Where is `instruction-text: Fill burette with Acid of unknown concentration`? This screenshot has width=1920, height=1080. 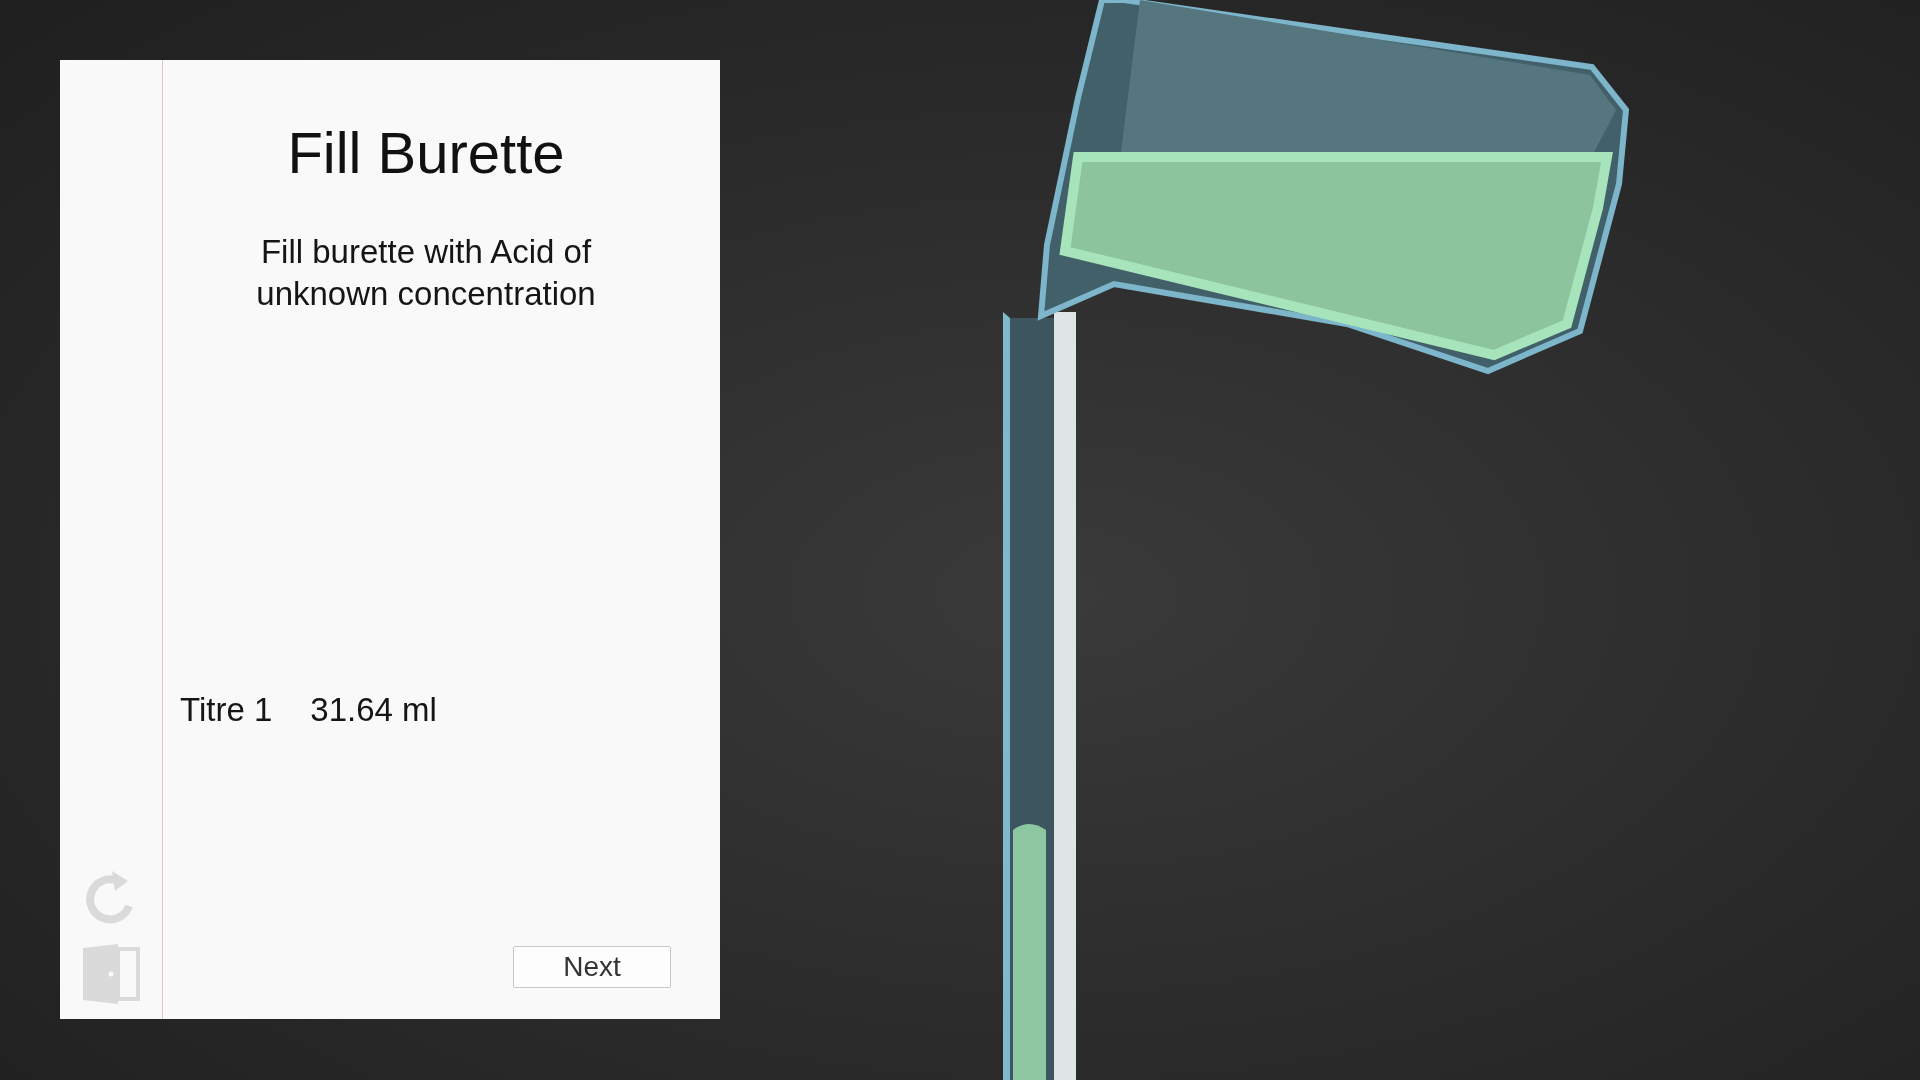
instruction-text: Fill burette with Acid of unknown concentration is located at coordinates (426, 273).